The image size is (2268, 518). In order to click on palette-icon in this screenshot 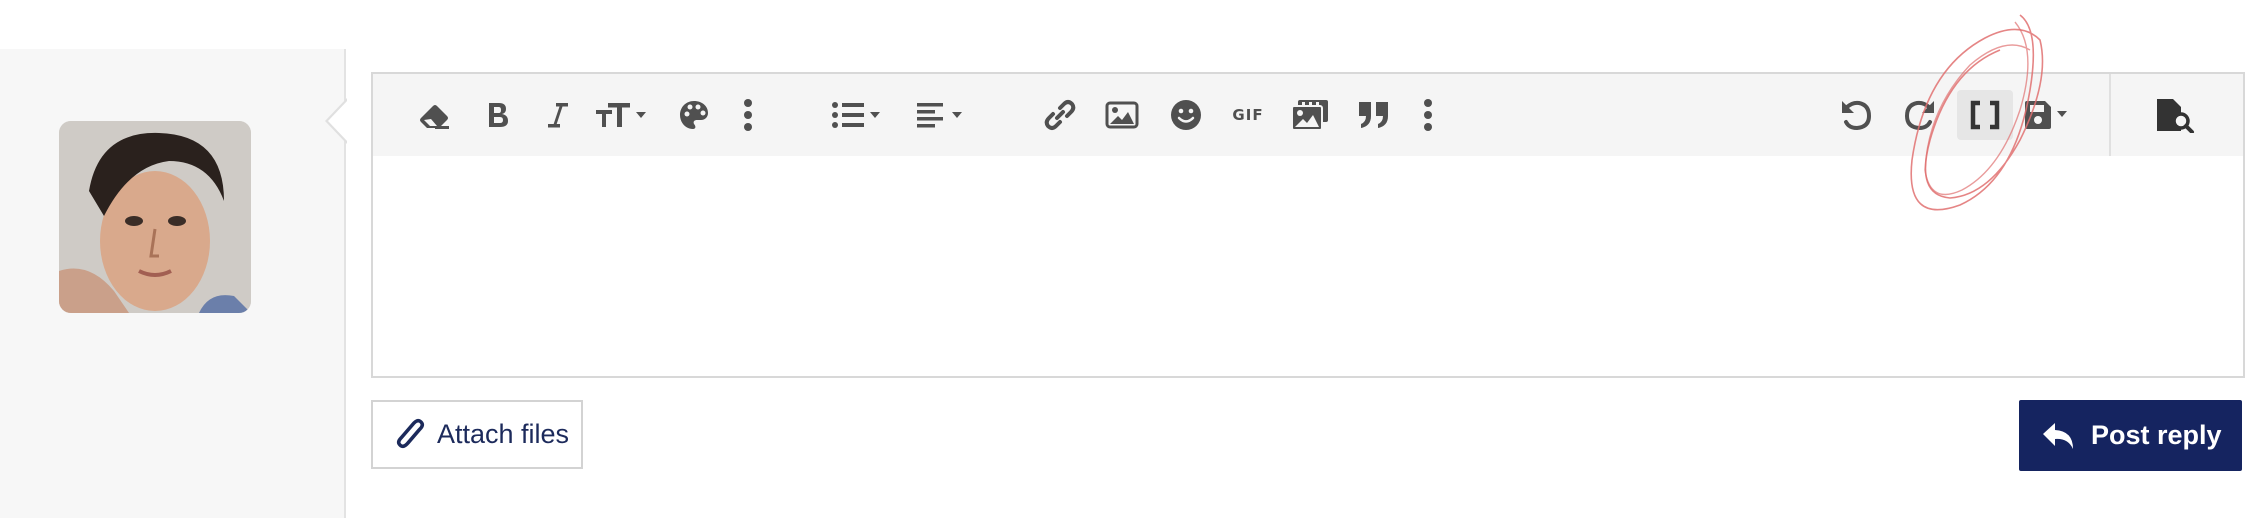, I will do `click(694, 115)`.